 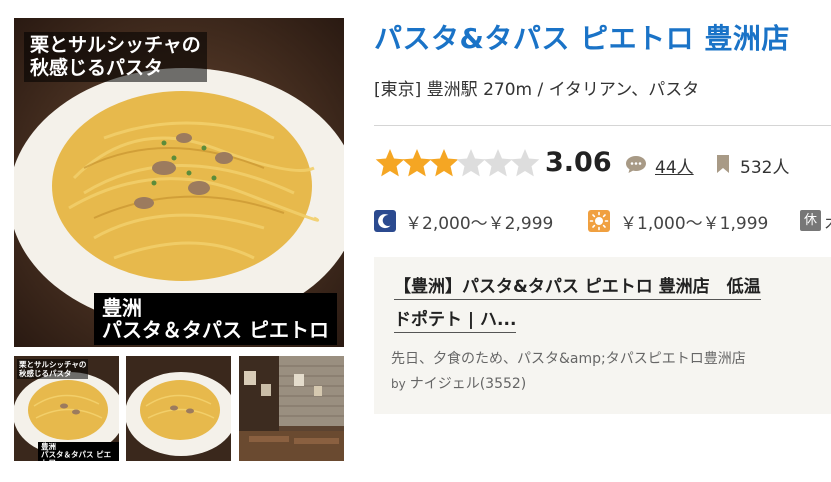 I want to click on holiday-badge: 休, so click(x=810, y=220).